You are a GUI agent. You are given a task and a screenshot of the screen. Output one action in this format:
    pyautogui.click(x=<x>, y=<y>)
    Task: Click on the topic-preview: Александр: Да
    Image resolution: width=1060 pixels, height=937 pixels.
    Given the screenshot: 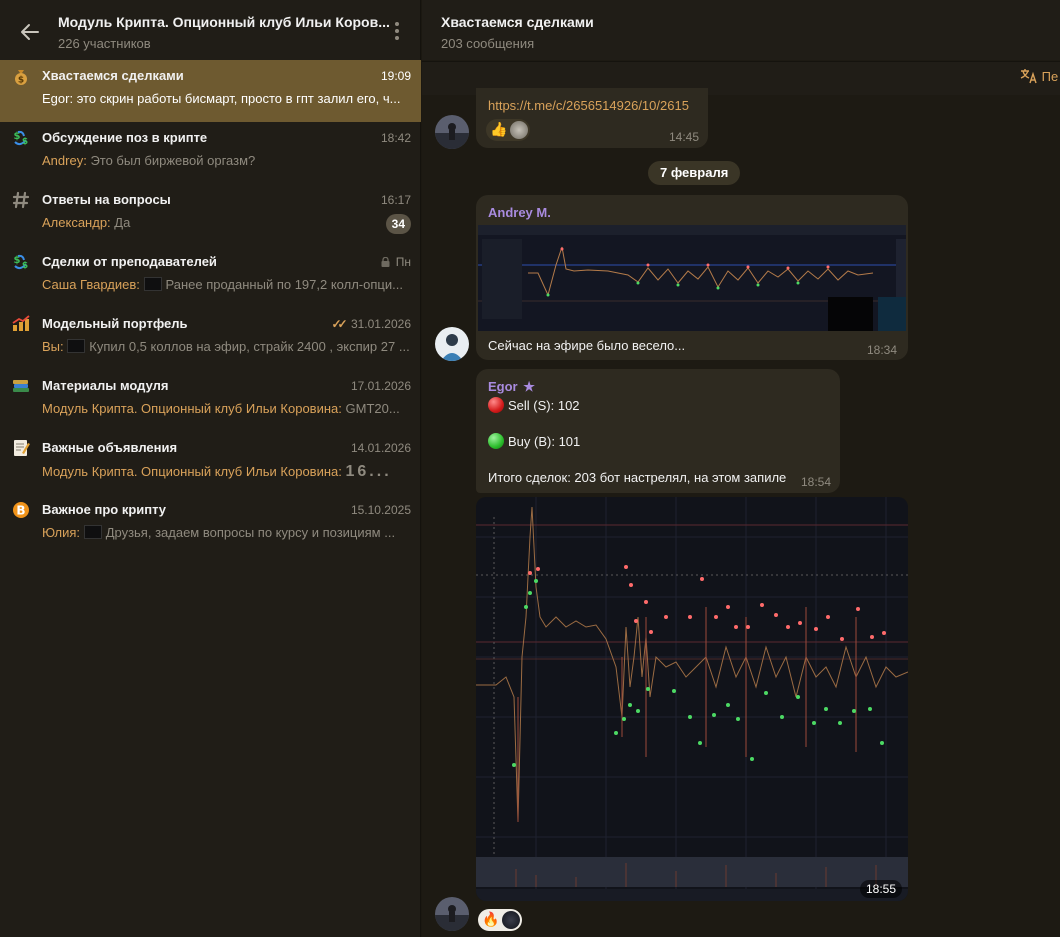 What is the action you would take?
    pyautogui.click(x=207, y=222)
    